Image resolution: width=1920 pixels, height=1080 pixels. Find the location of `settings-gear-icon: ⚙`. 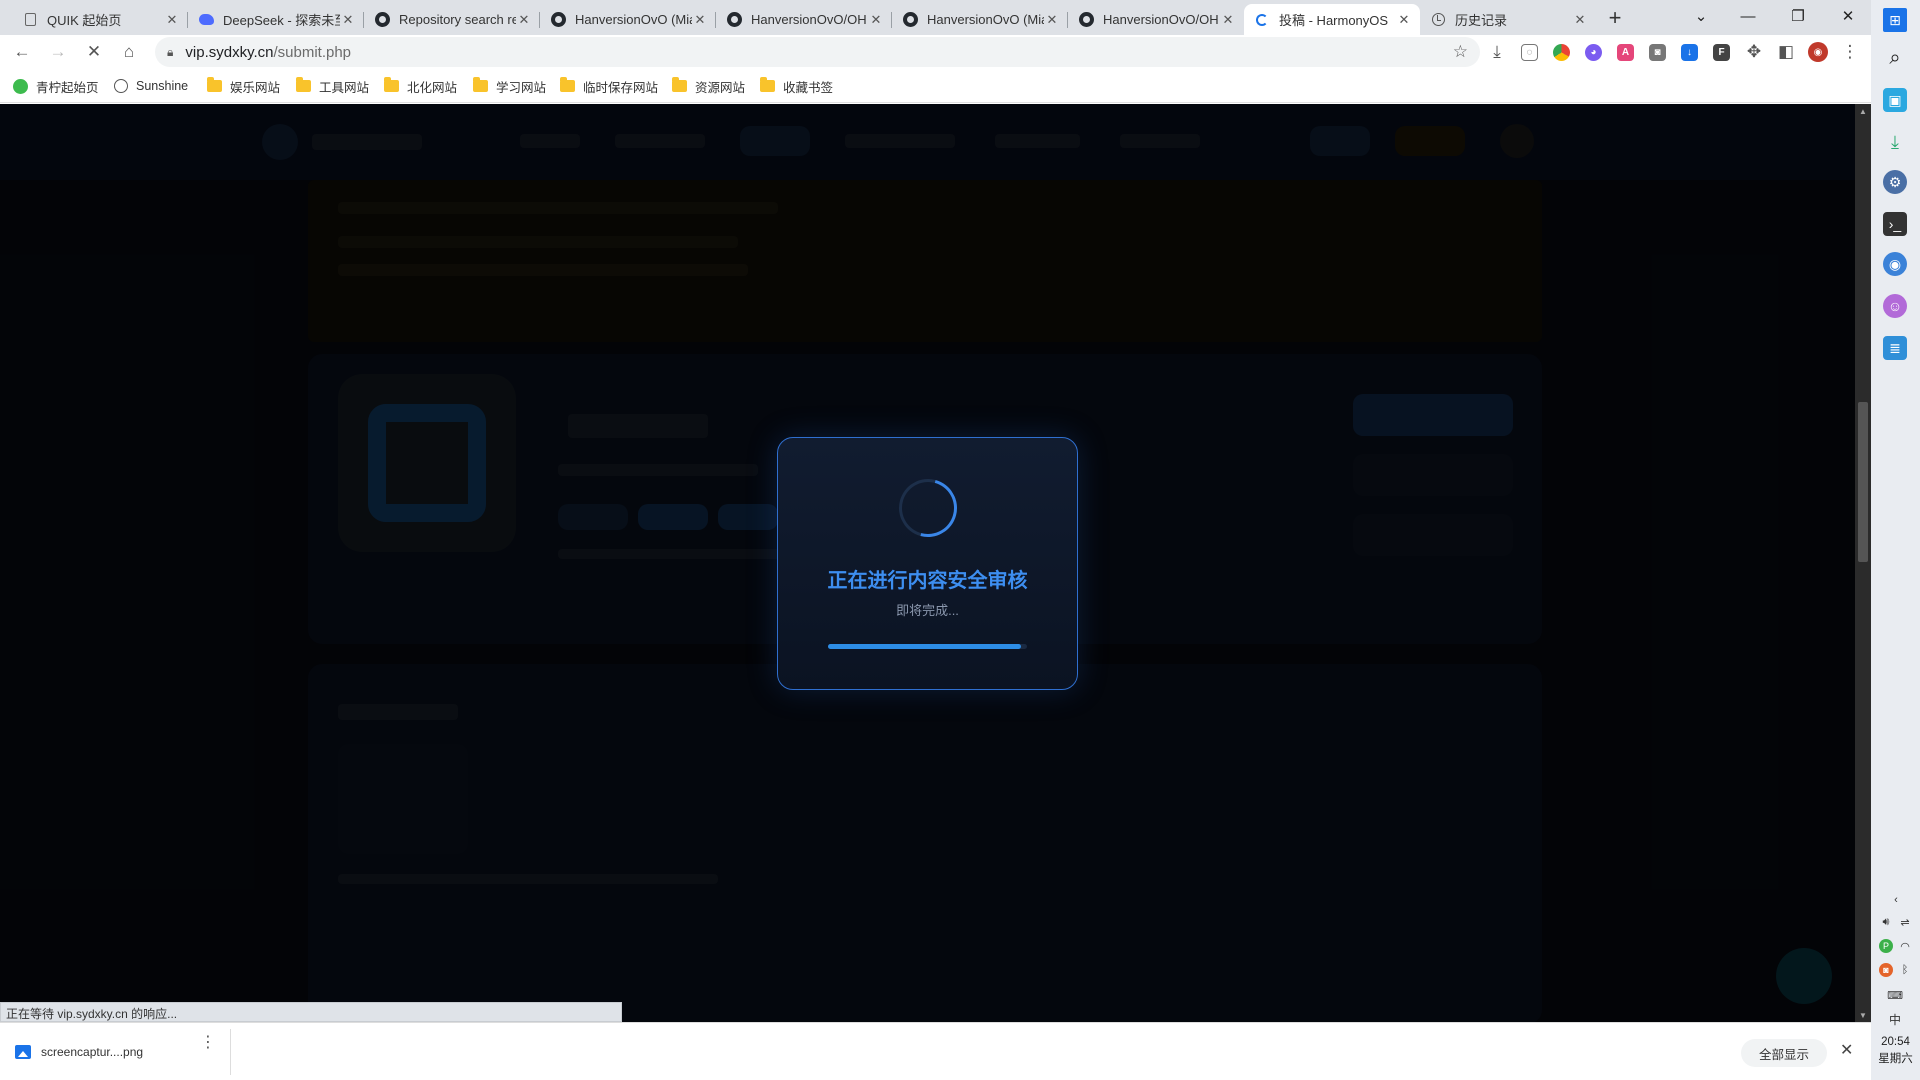

settings-gear-icon: ⚙ is located at coordinates (1895, 182).